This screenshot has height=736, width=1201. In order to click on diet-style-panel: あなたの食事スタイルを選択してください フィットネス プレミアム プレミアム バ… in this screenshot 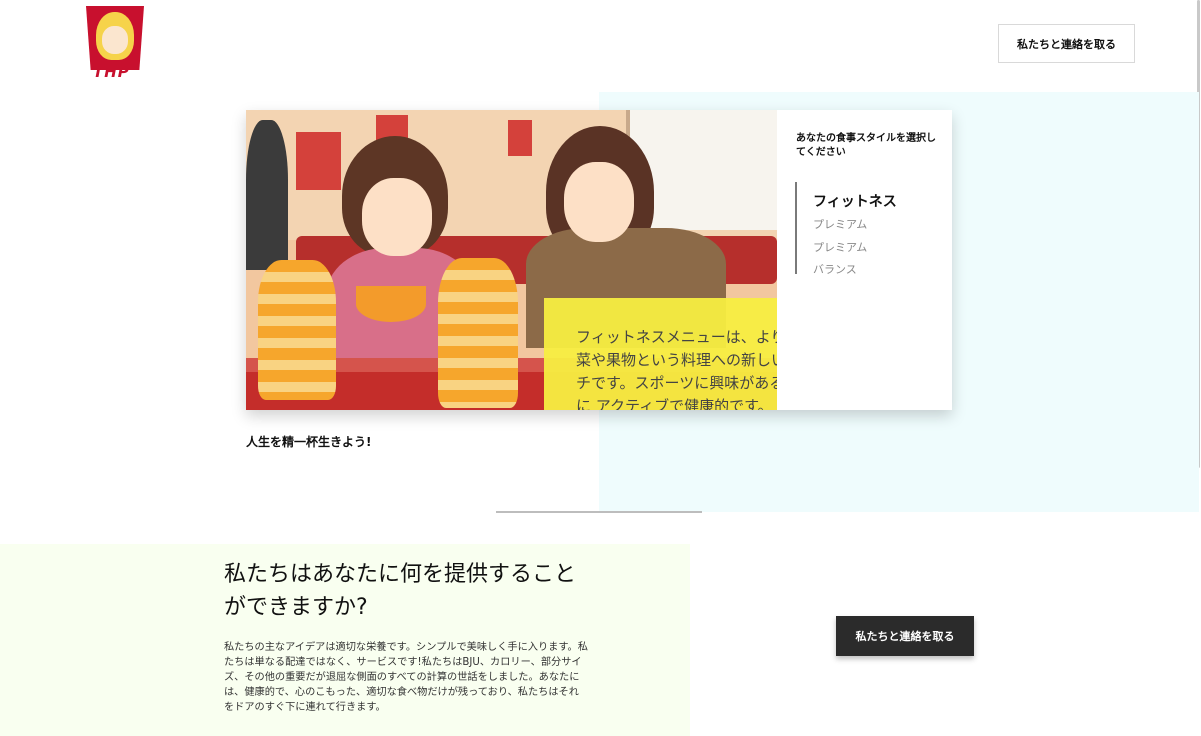, I will do `click(864, 260)`.